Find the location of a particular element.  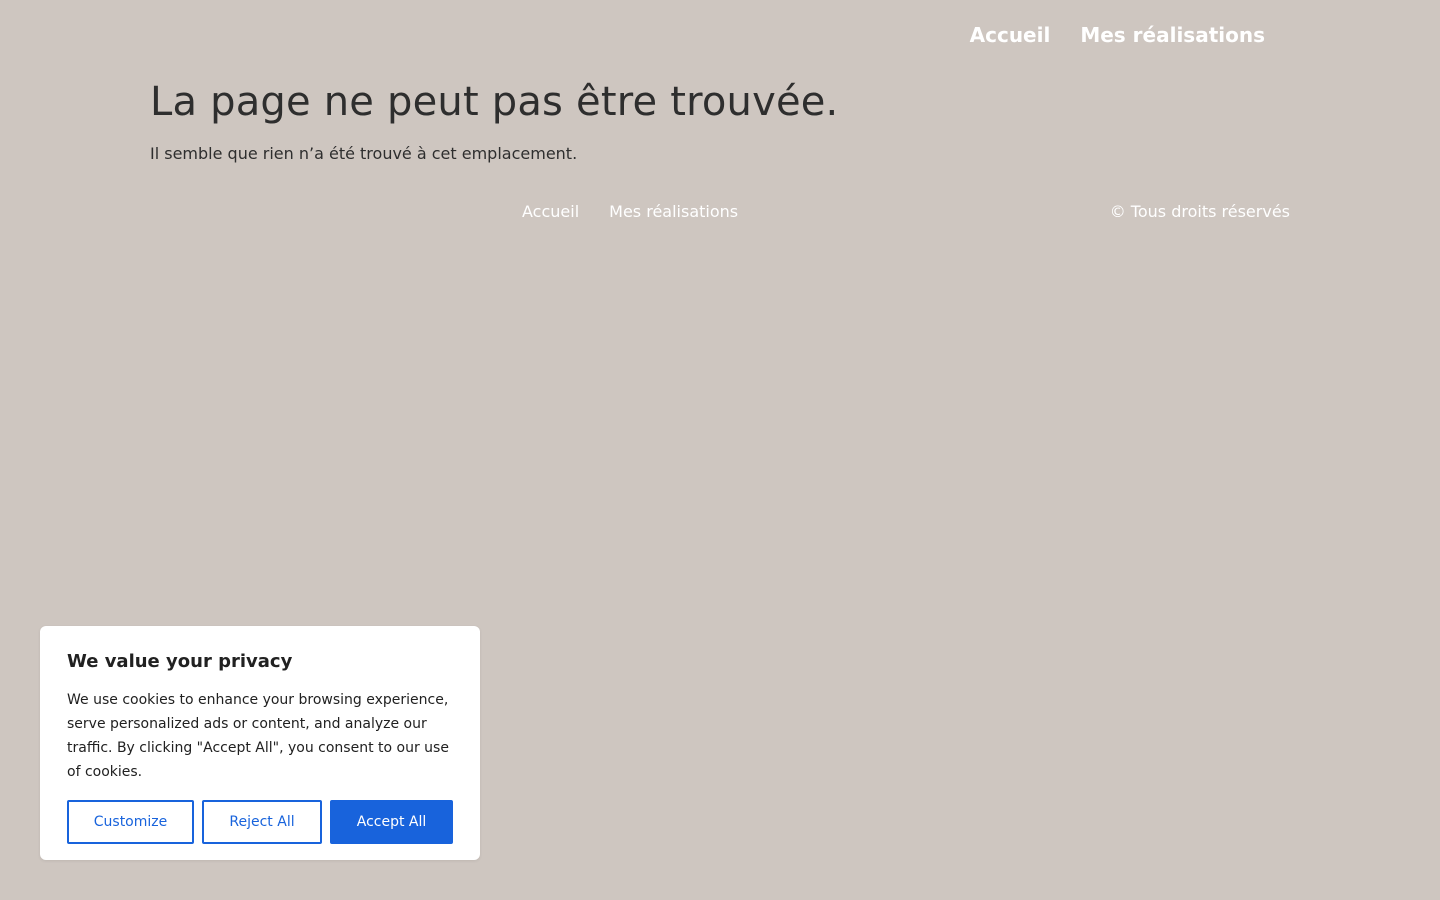

cookie-banner-buttons: Customize Reject All Accept All is located at coordinates (260, 822).